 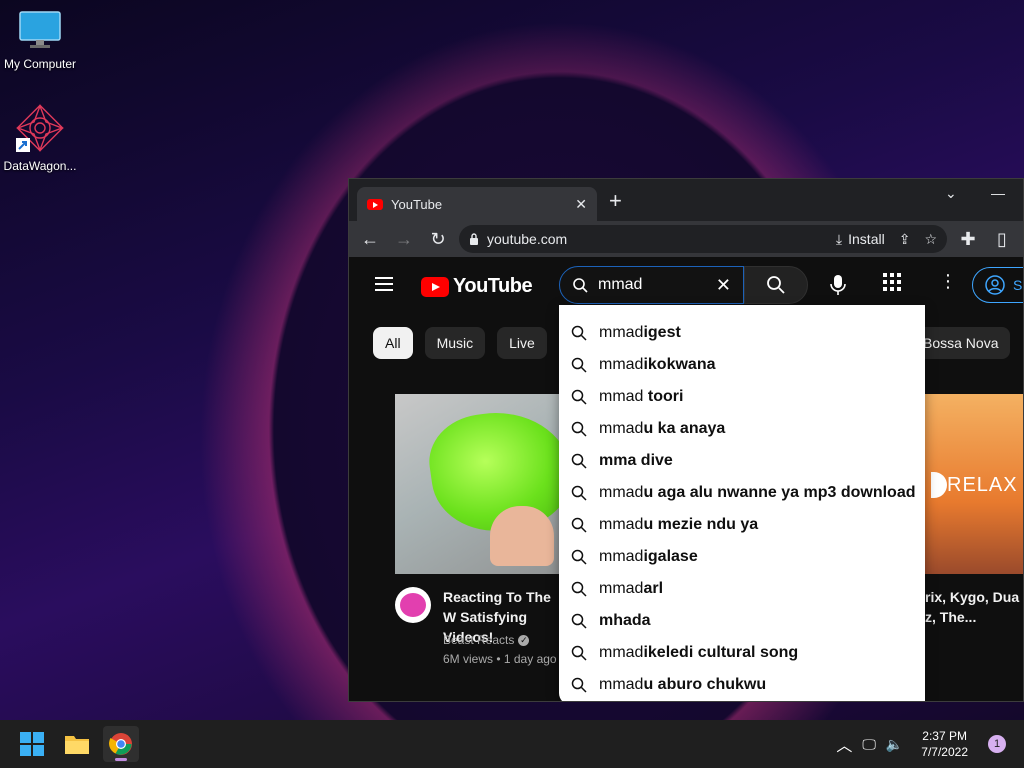 I want to click on address-bar: youtube.com ⤓ Install ⇪ ☆, so click(x=703, y=239).